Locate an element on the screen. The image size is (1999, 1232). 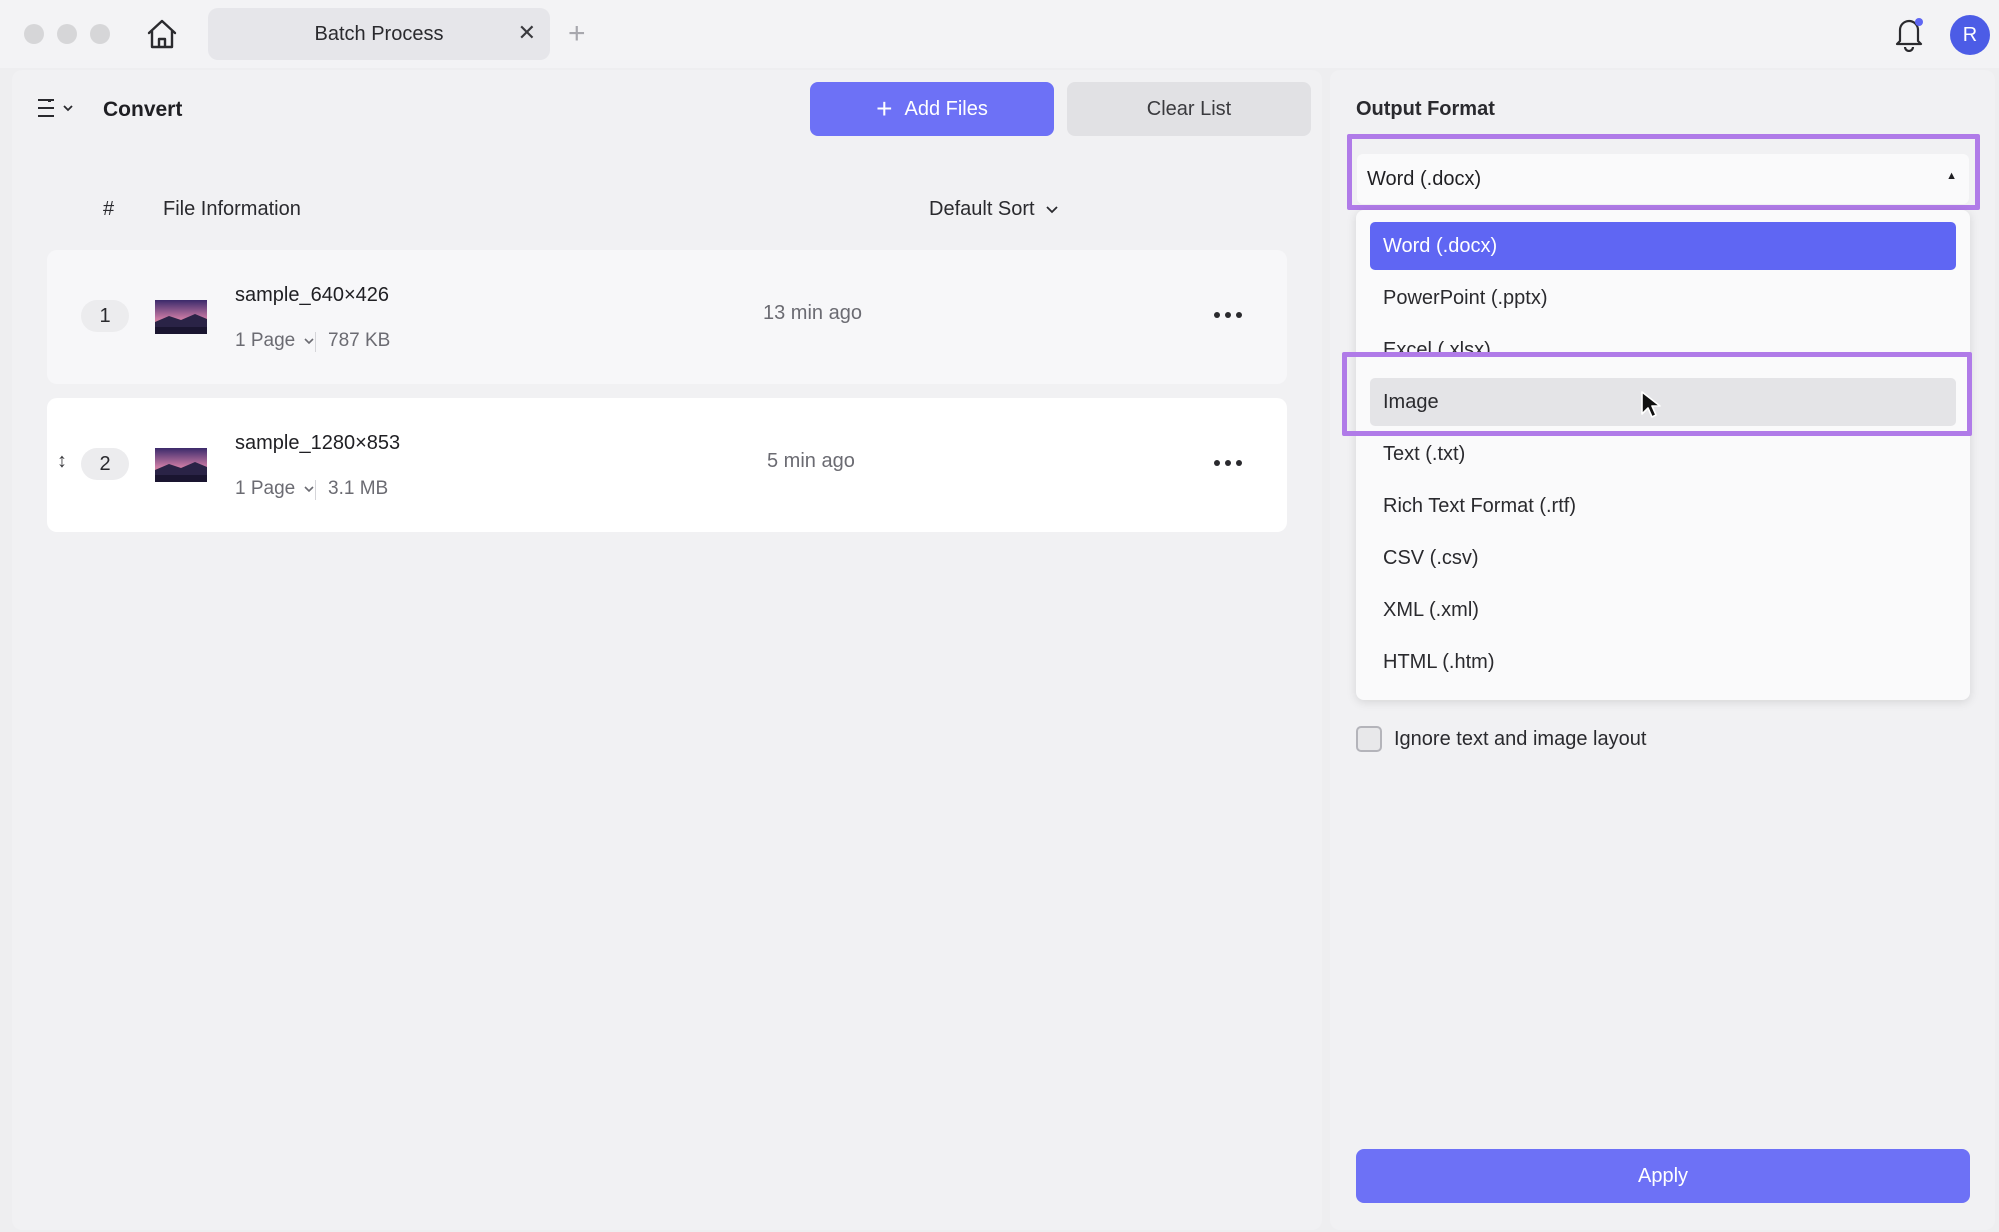
output-format-label: Output Format is located at coordinates (1425, 109).